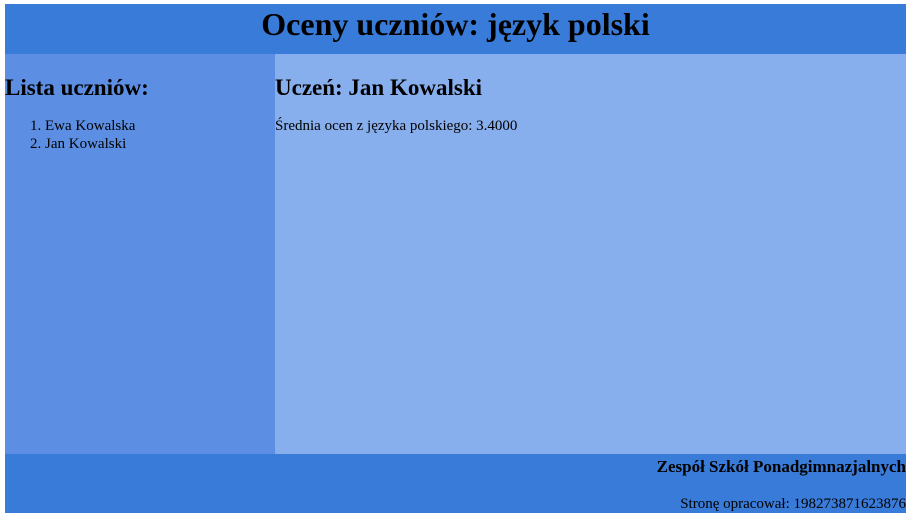 The width and height of the screenshot is (912, 521). I want to click on student-list: Ewa Kowalska Jan Kowalski, so click(140, 135).